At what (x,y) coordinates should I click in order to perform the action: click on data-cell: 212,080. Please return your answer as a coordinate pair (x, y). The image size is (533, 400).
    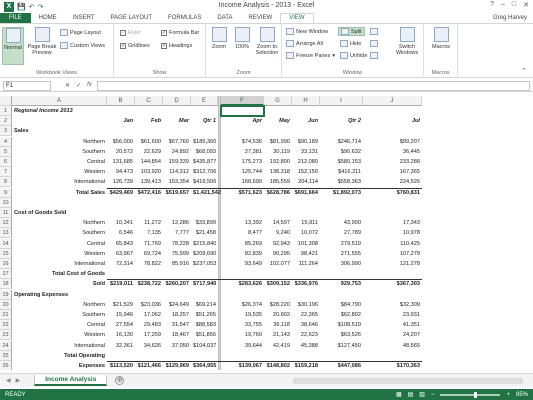
    Looking at the image, I should click on (306, 162).